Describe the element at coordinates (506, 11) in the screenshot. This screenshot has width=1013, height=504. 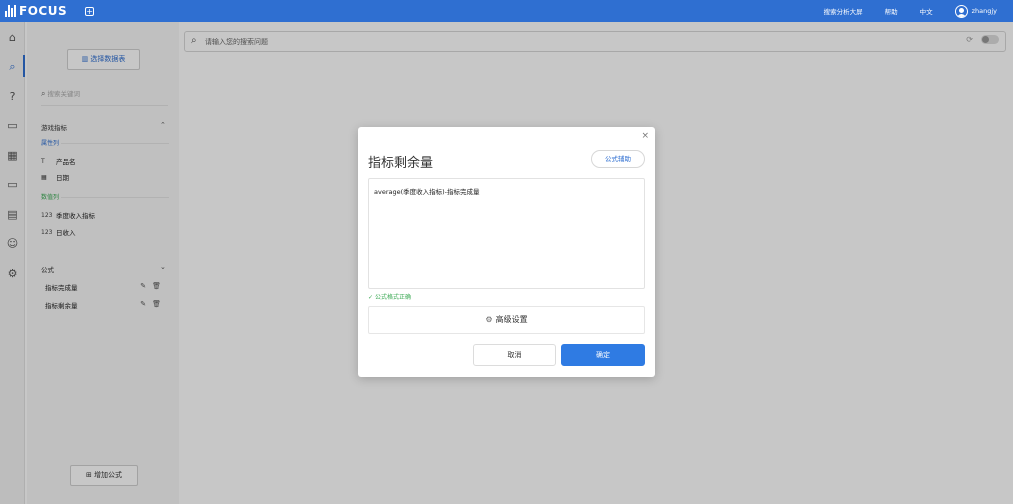
I see `top-bar: FOCUS + 搜索分析大屏 帮助 中文 zhangjy` at that location.